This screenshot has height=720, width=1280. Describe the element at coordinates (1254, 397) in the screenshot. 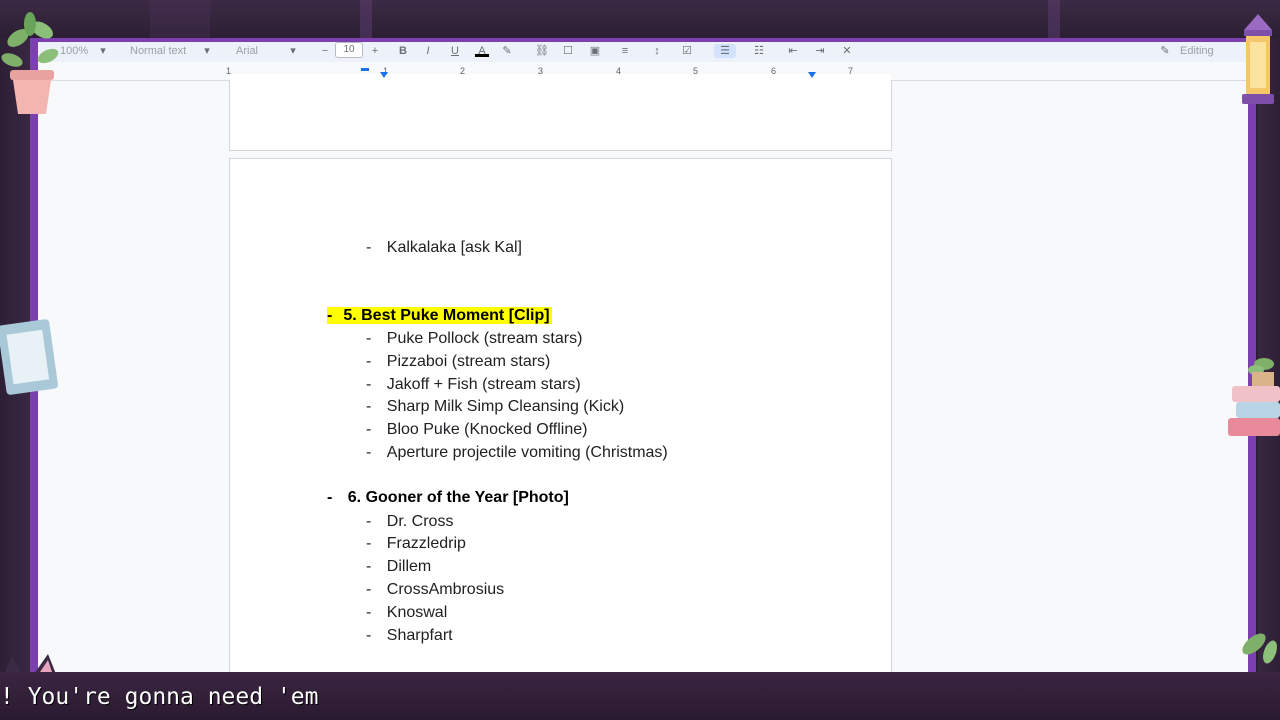

I see `book-stack-icon` at that location.